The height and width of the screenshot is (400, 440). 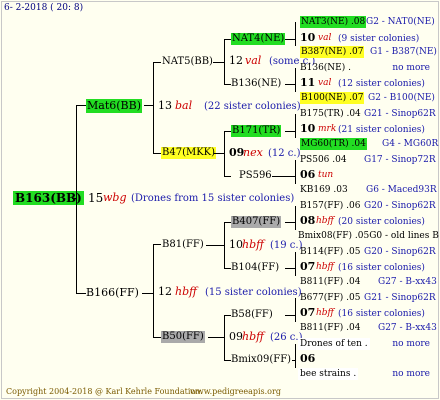 What do you see at coordinates (261, 360) in the screenshot?
I see `node-bmix09: Bmix09(FF)` at bounding box center [261, 360].